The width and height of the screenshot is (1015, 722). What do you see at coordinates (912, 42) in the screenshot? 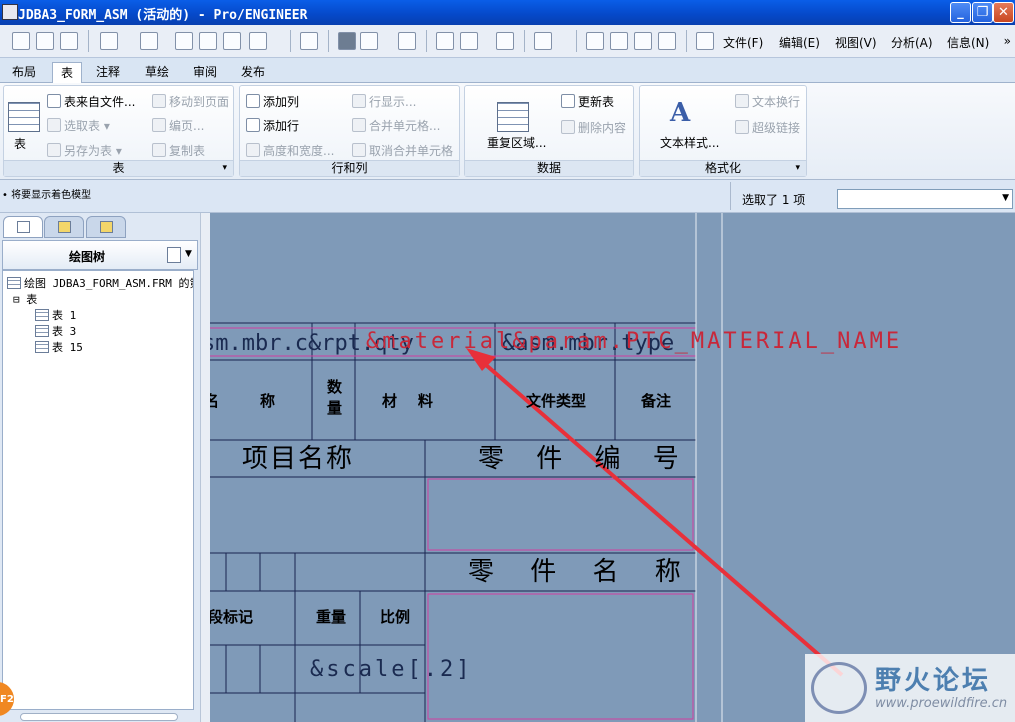
I see `menu-analysis: 分析(A)` at bounding box center [912, 42].